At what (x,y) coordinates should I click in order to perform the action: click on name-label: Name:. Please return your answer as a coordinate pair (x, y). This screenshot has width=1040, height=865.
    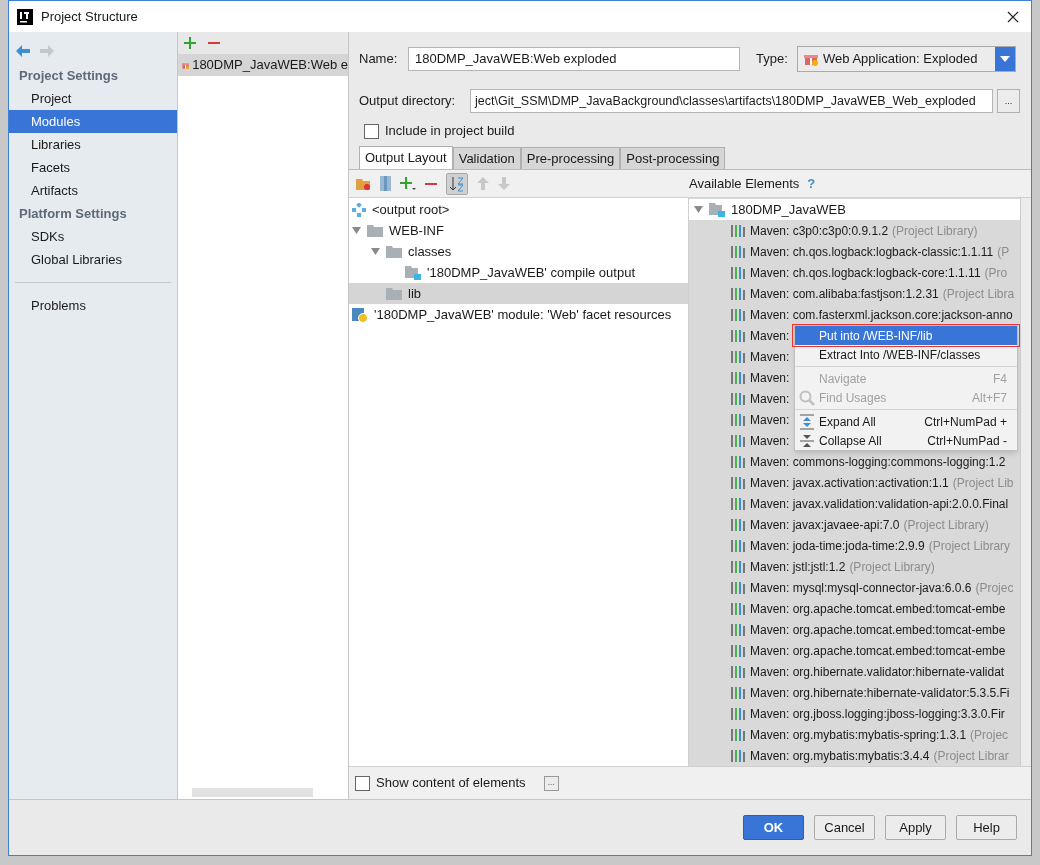
    Looking at the image, I should click on (379, 59).